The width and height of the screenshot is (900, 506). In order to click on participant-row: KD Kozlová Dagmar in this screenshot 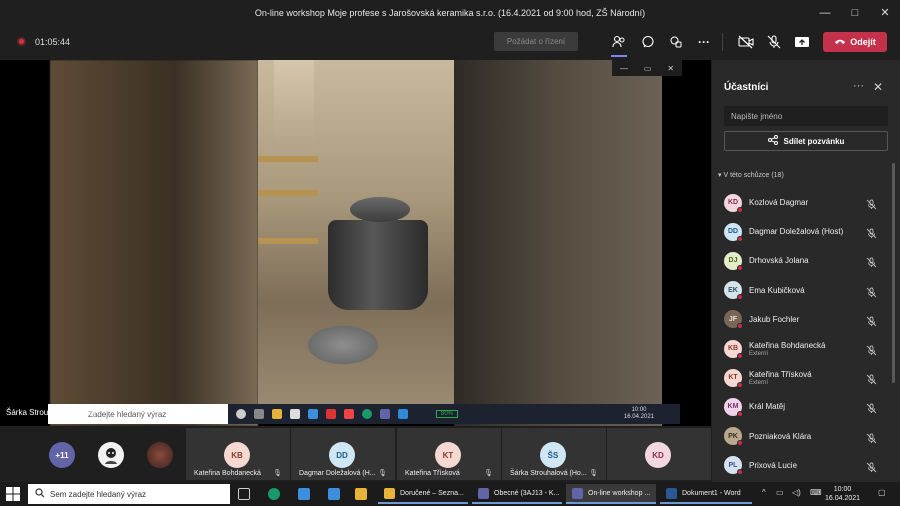, I will do `click(806, 202)`.